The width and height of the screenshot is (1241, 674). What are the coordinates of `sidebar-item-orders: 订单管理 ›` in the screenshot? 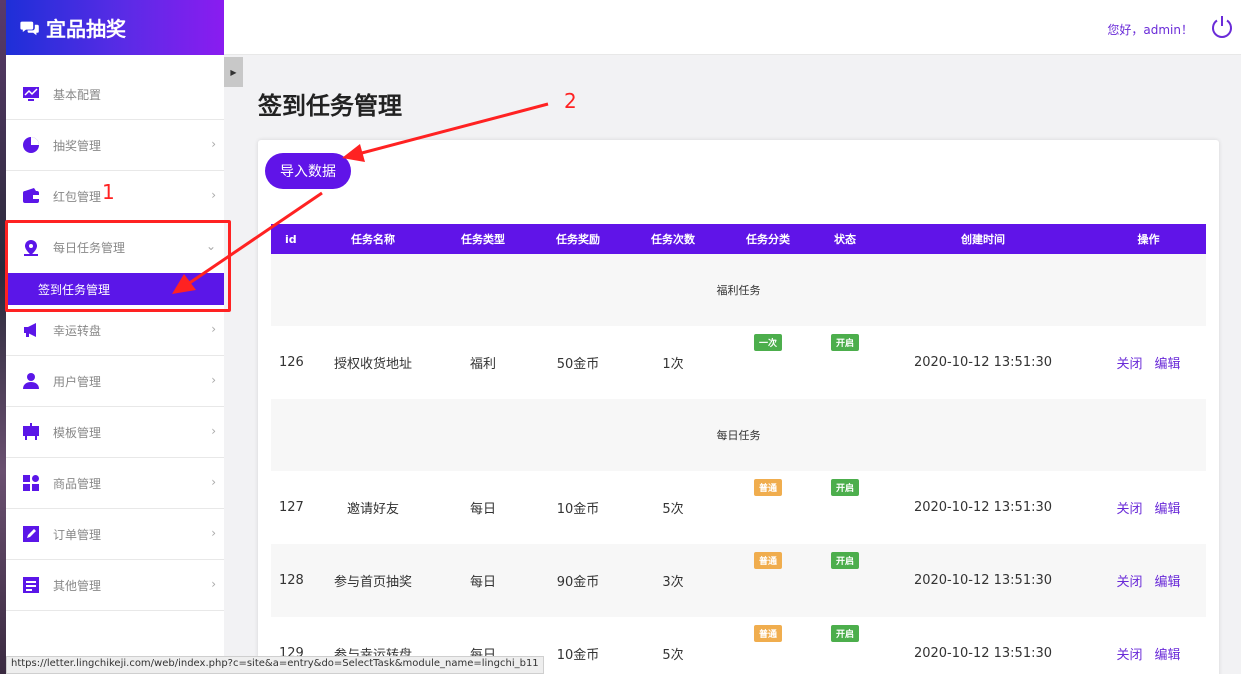 It's located at (115, 534).